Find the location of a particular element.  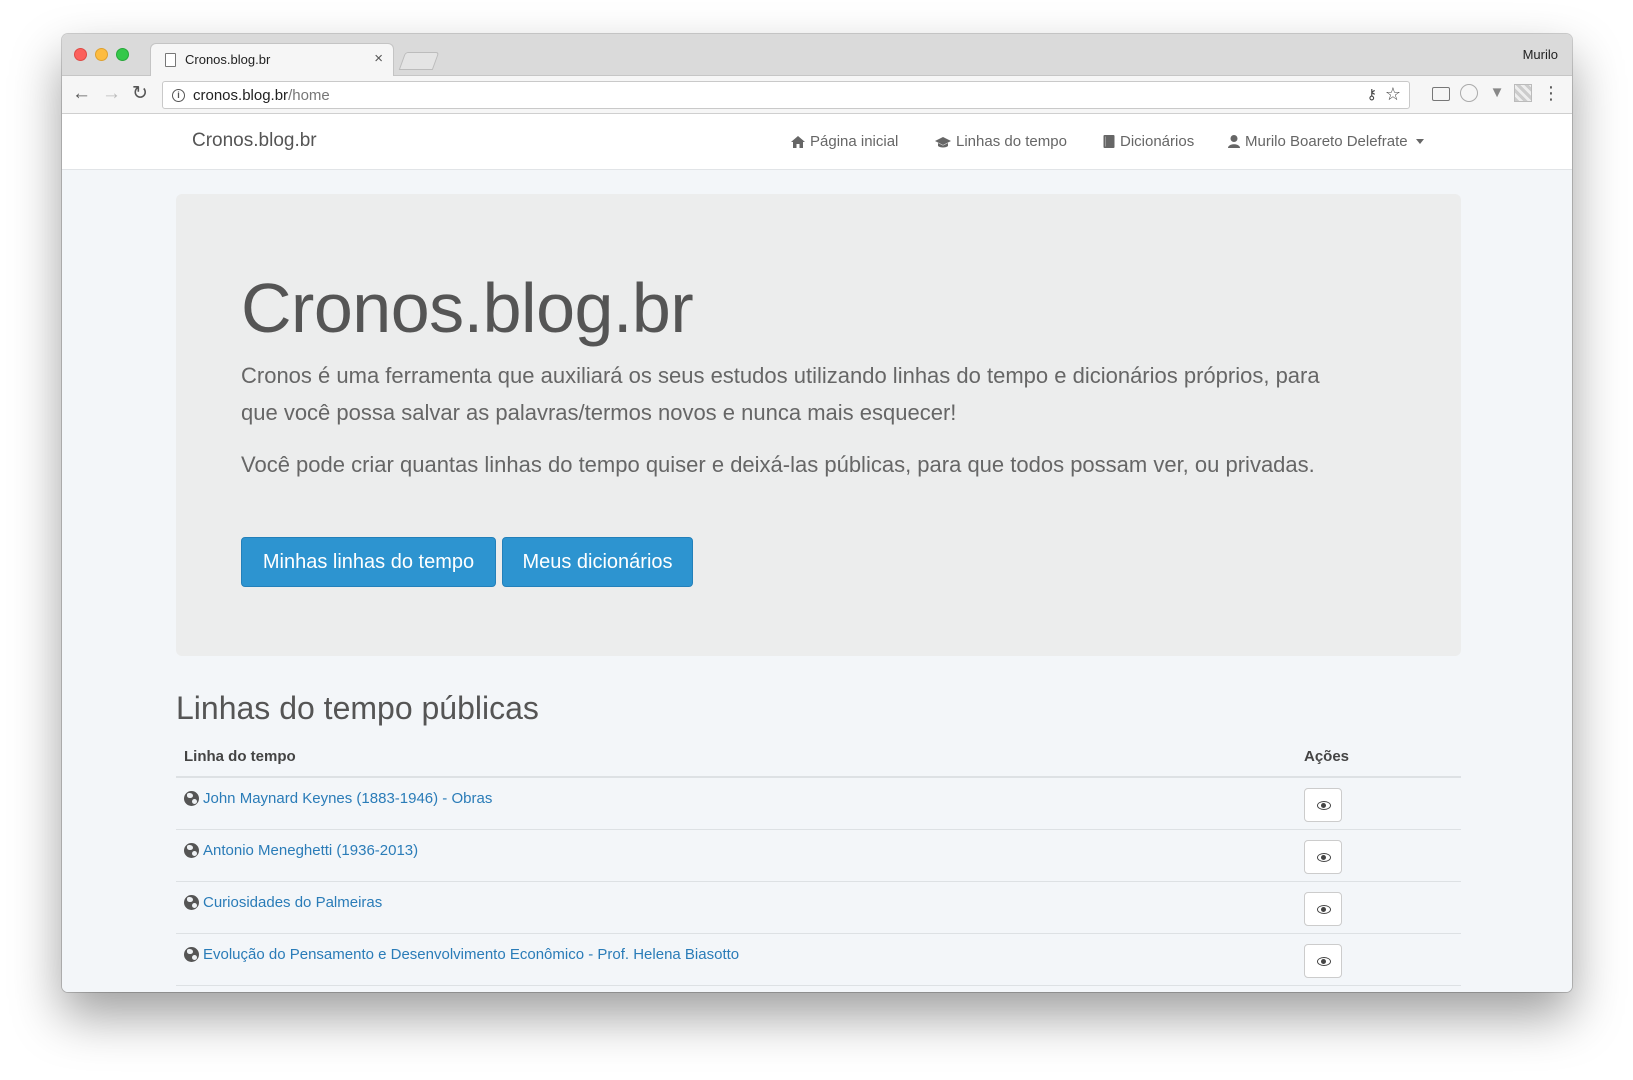

hero-title: Cronos.blog.br is located at coordinates (467, 308).